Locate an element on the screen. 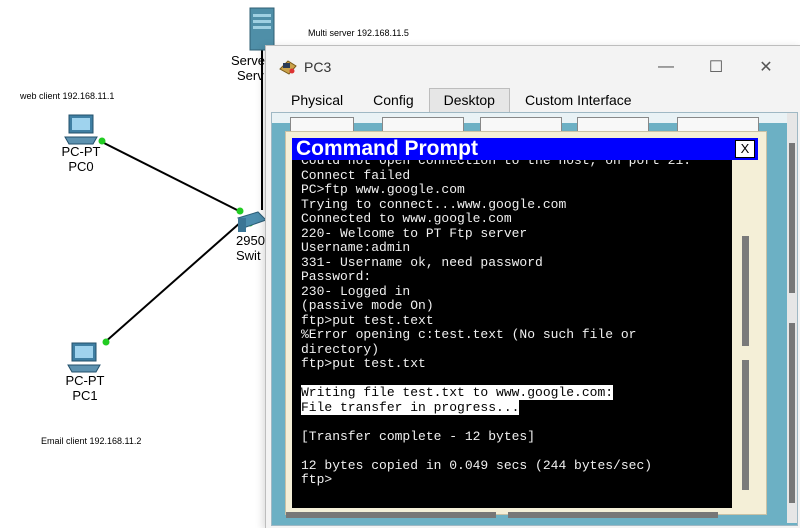 This screenshot has height=528, width=800. switch-icon is located at coordinates (252, 221).